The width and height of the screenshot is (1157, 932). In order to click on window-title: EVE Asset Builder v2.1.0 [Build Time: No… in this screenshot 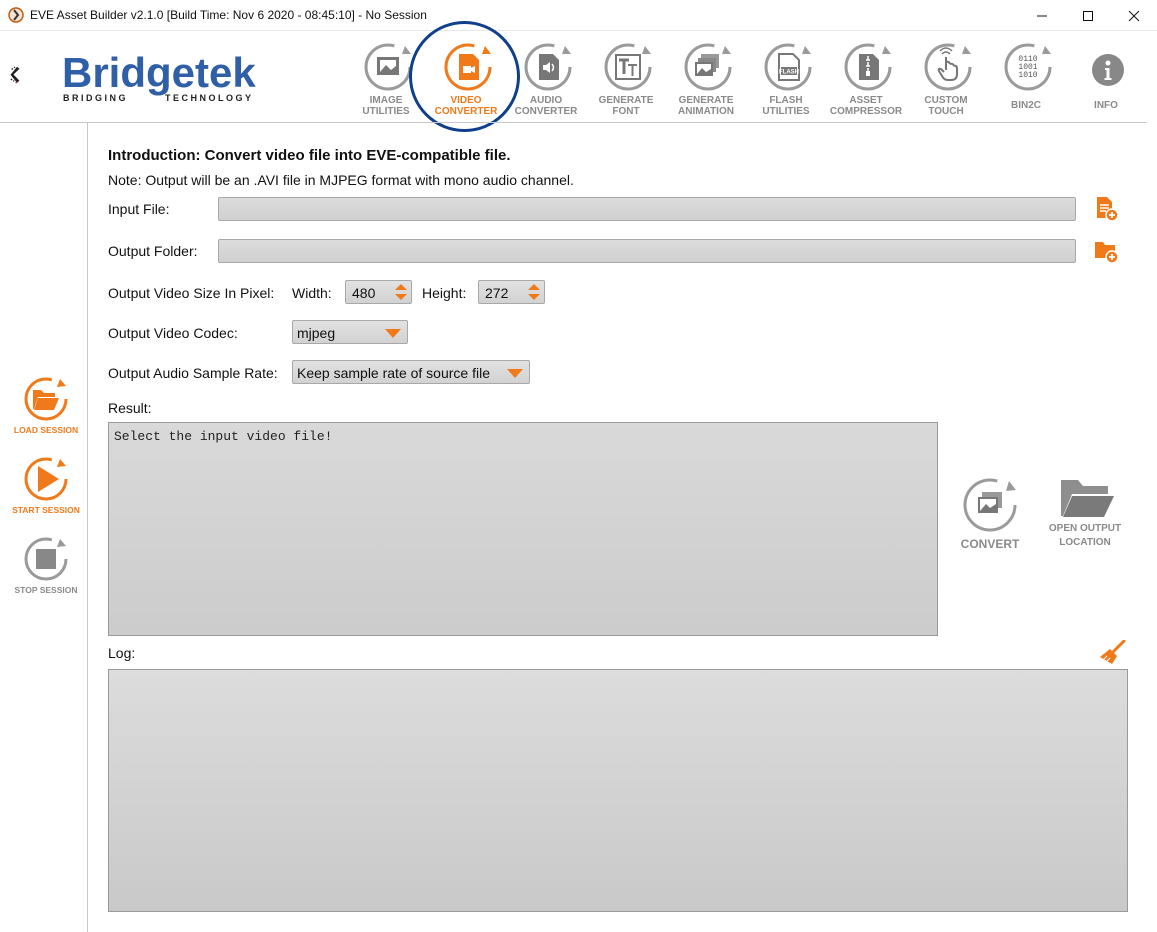, I will do `click(228, 15)`.